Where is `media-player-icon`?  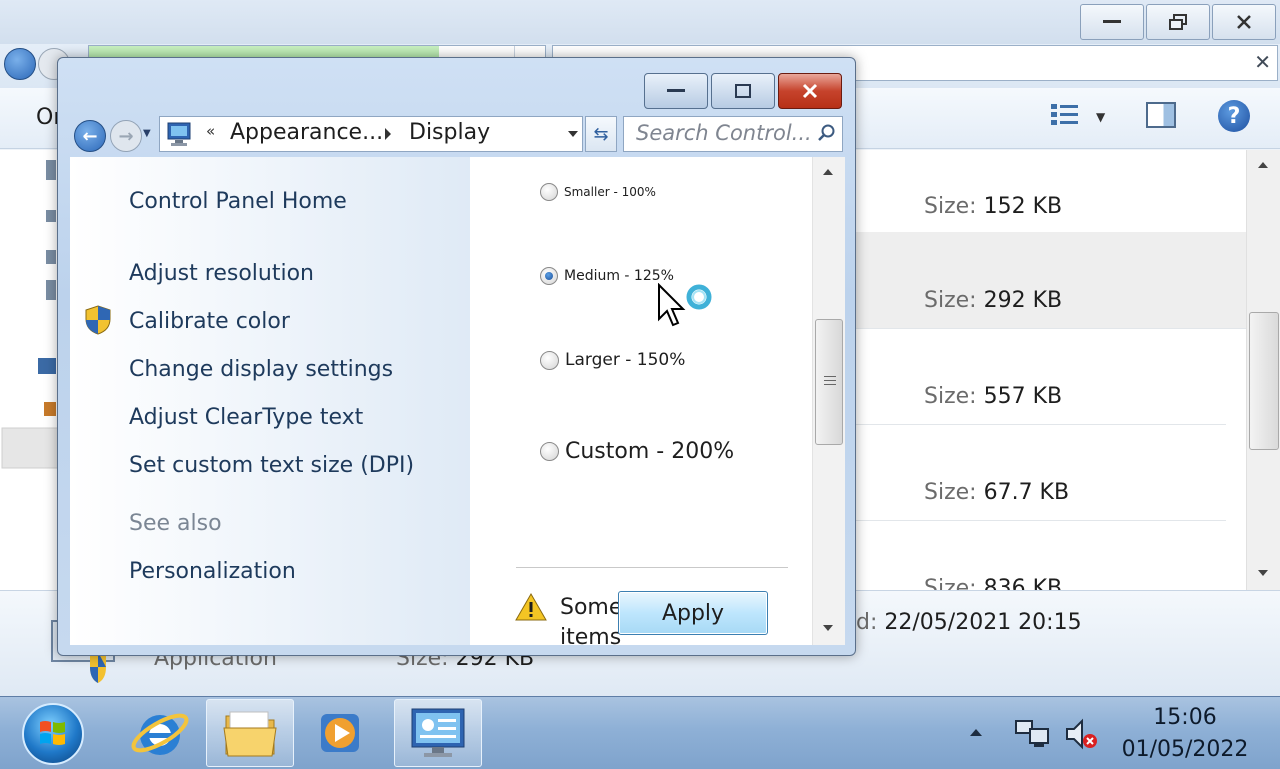
media-player-icon is located at coordinates (340, 733).